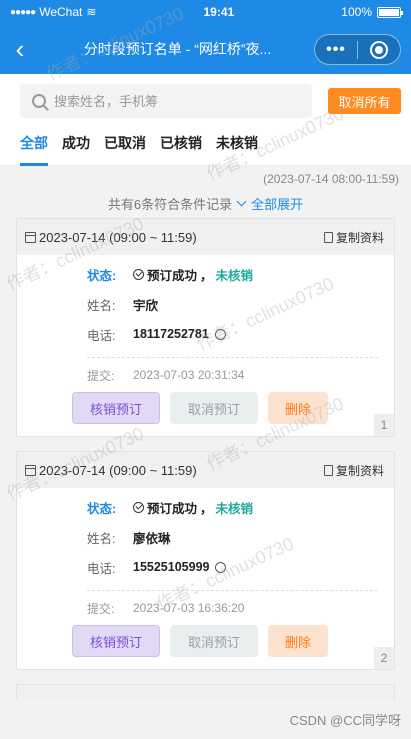  I want to click on tab-all: 全部, so click(34, 143).